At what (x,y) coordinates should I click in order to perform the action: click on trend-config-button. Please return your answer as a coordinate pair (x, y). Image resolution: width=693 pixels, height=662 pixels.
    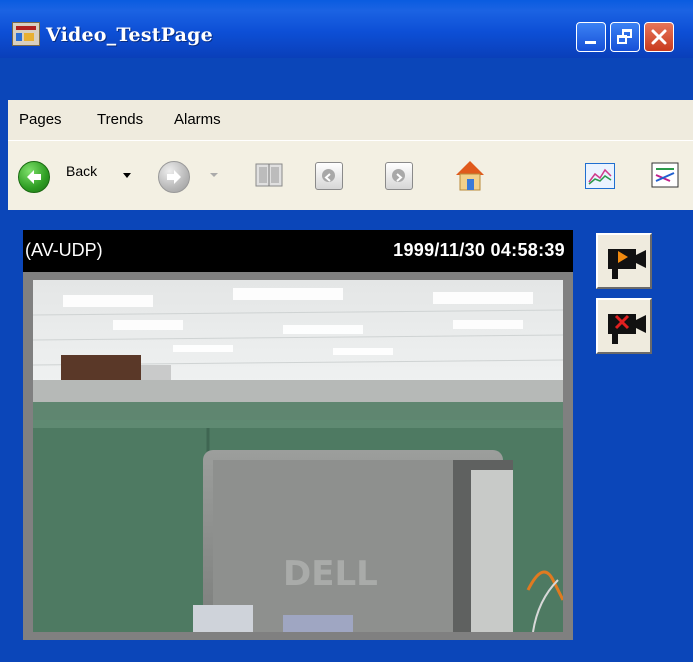
    Looking at the image, I should click on (665, 177).